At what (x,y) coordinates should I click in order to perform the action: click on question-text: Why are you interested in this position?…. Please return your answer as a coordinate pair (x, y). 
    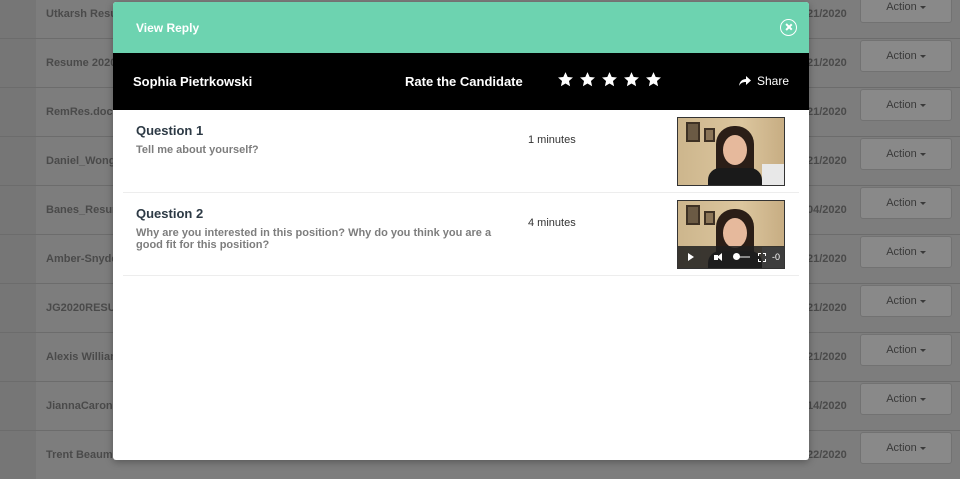
    Looking at the image, I should click on (314, 239).